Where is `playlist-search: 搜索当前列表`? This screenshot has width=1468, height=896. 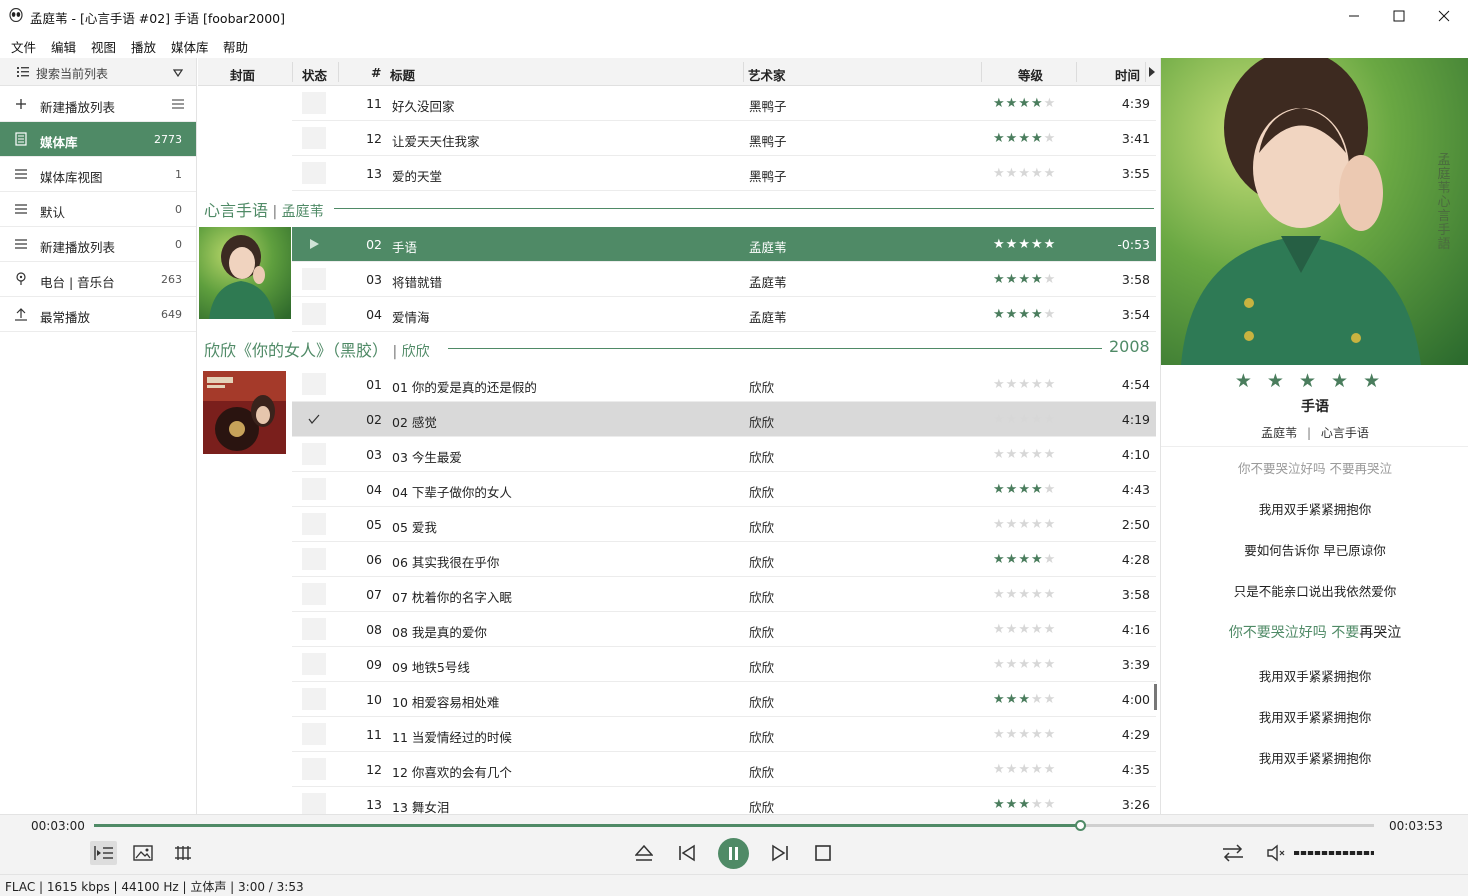 playlist-search: 搜索当前列表 is located at coordinates (98, 72).